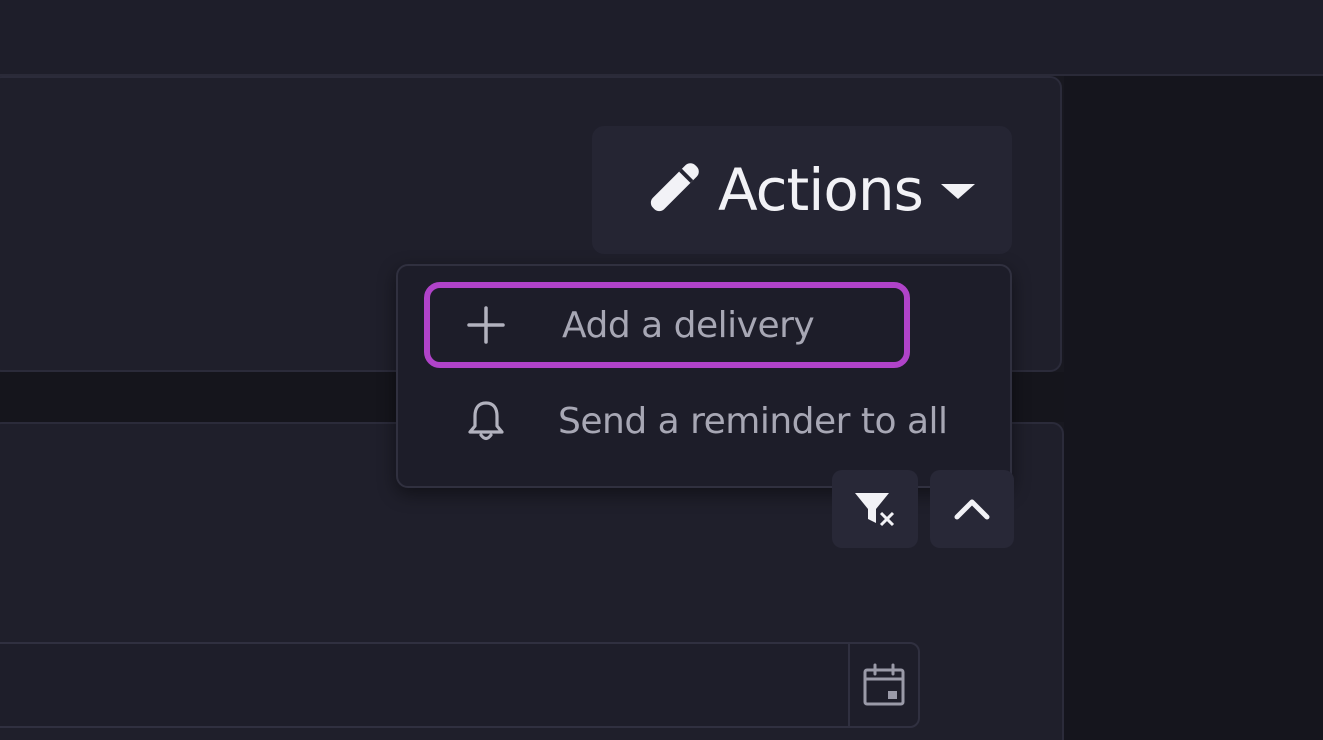 The image size is (1323, 740). What do you see at coordinates (674, 187) in the screenshot?
I see `pencil-icon` at bounding box center [674, 187].